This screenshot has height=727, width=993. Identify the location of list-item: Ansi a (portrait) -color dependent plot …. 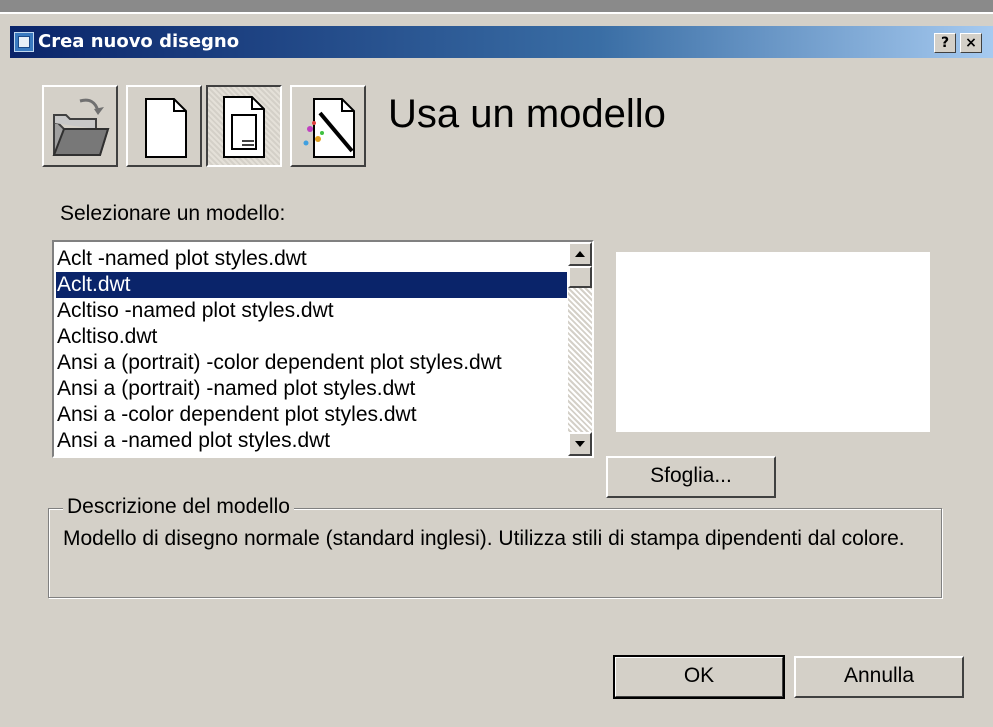
(311, 363).